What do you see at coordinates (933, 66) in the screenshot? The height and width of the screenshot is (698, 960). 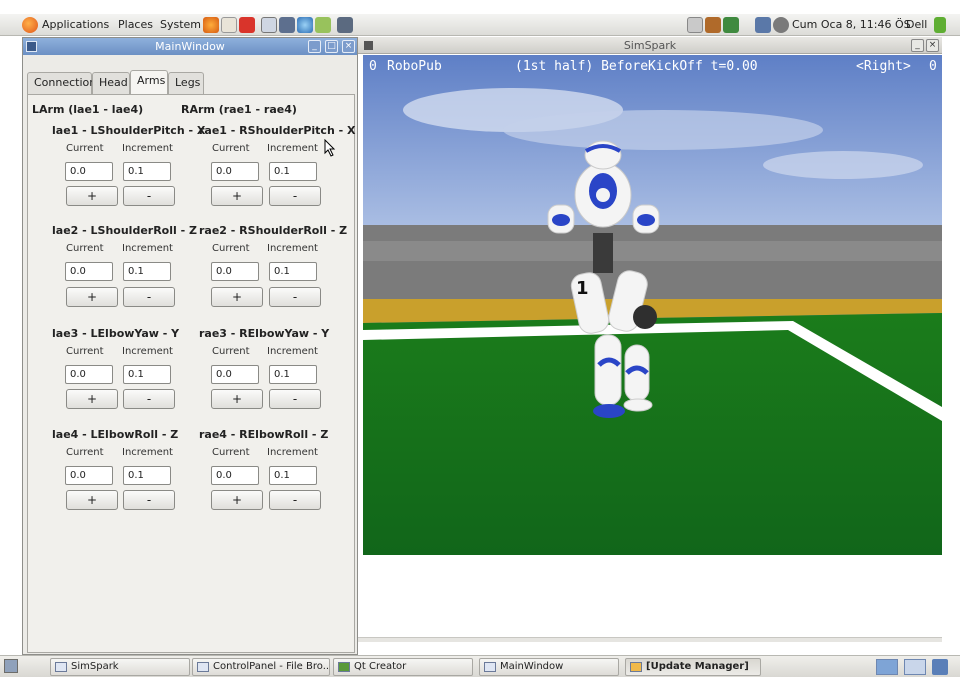 I see `hud-score-right: 0` at bounding box center [933, 66].